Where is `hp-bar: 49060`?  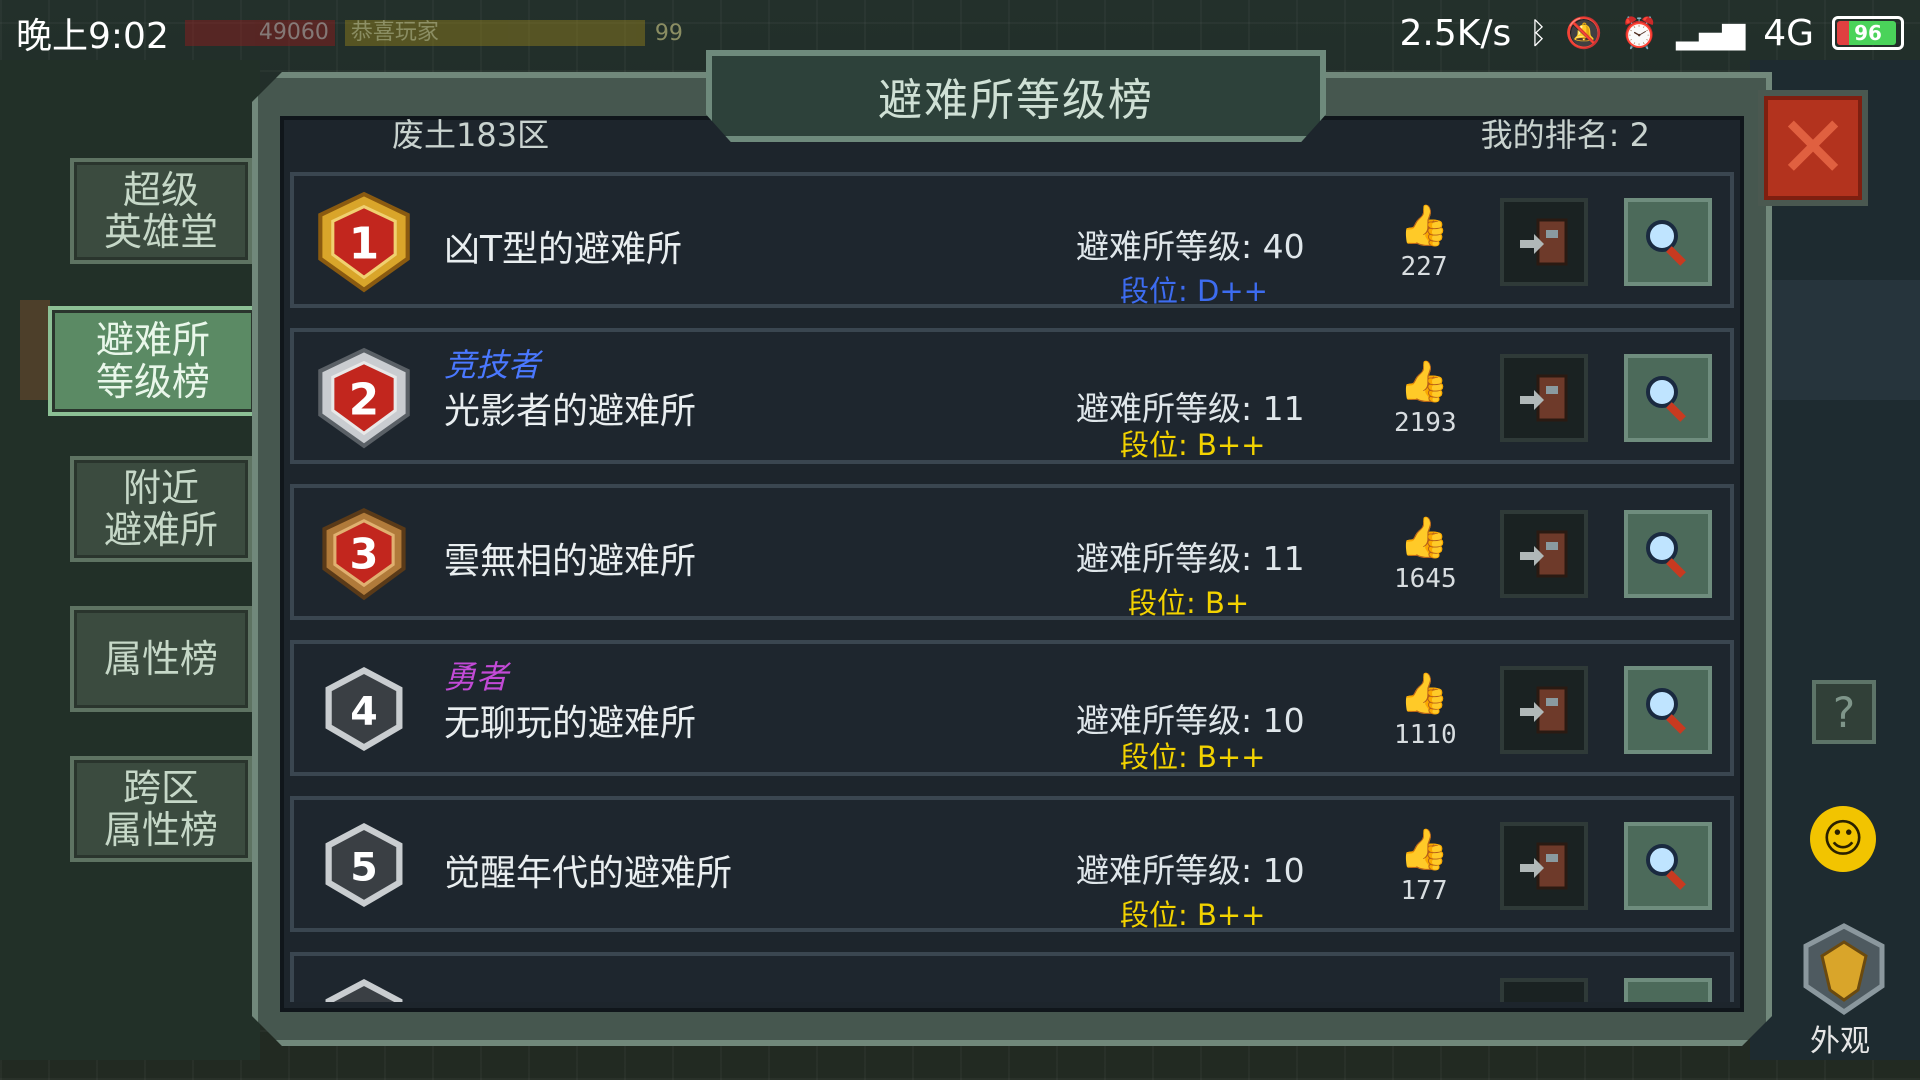 hp-bar: 49060 is located at coordinates (259, 33).